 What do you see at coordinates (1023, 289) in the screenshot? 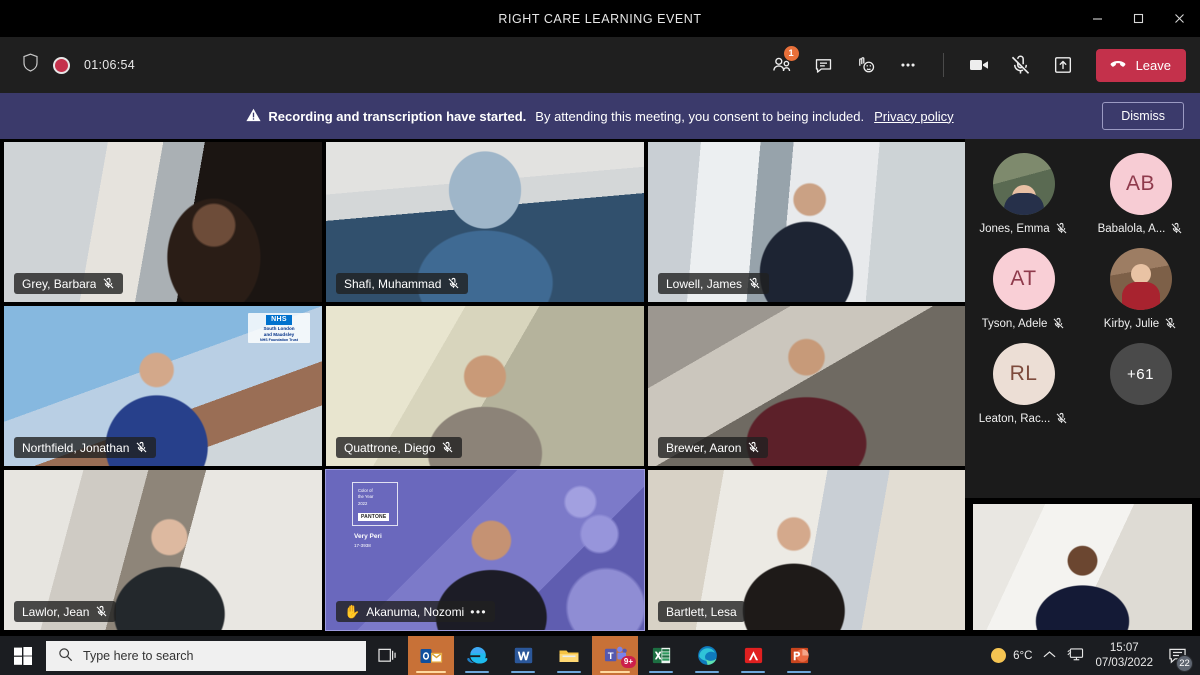
I see `roster-participant: AT Tyson, Adele` at bounding box center [1023, 289].